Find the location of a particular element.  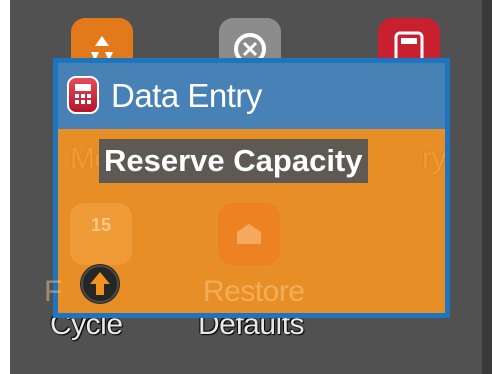

dialog-title: Data Entry is located at coordinates (186, 95).